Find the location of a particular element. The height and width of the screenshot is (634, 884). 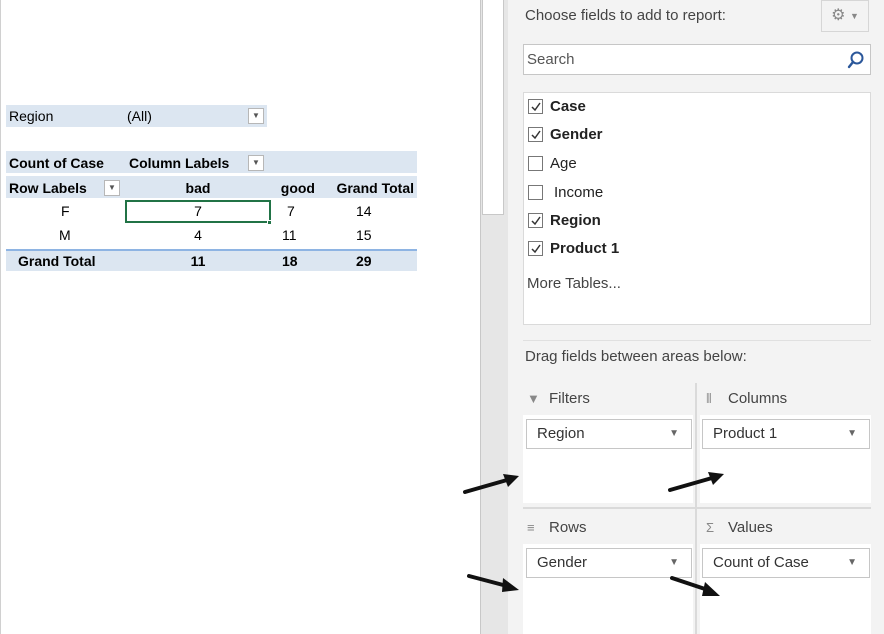

cell-f-total: 14 is located at coordinates (364, 211).